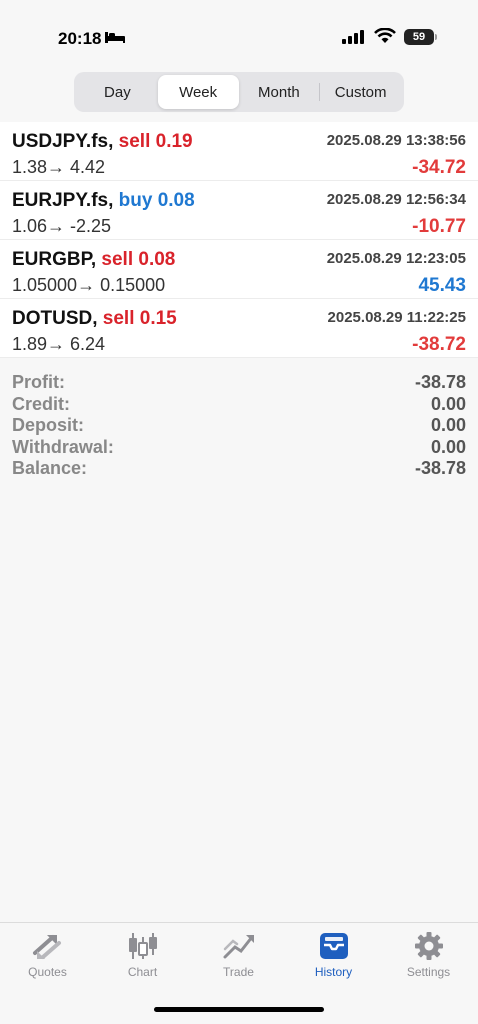 The width and height of the screenshot is (478, 1024). Describe the element at coordinates (62, 226) in the screenshot. I see `deal-prices: 1.06→ -2.25` at that location.